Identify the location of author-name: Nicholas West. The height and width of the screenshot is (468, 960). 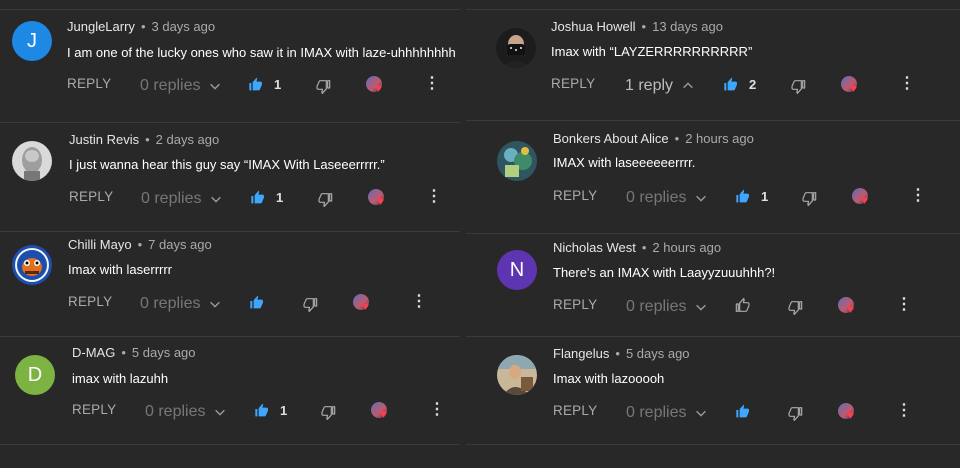
(594, 247).